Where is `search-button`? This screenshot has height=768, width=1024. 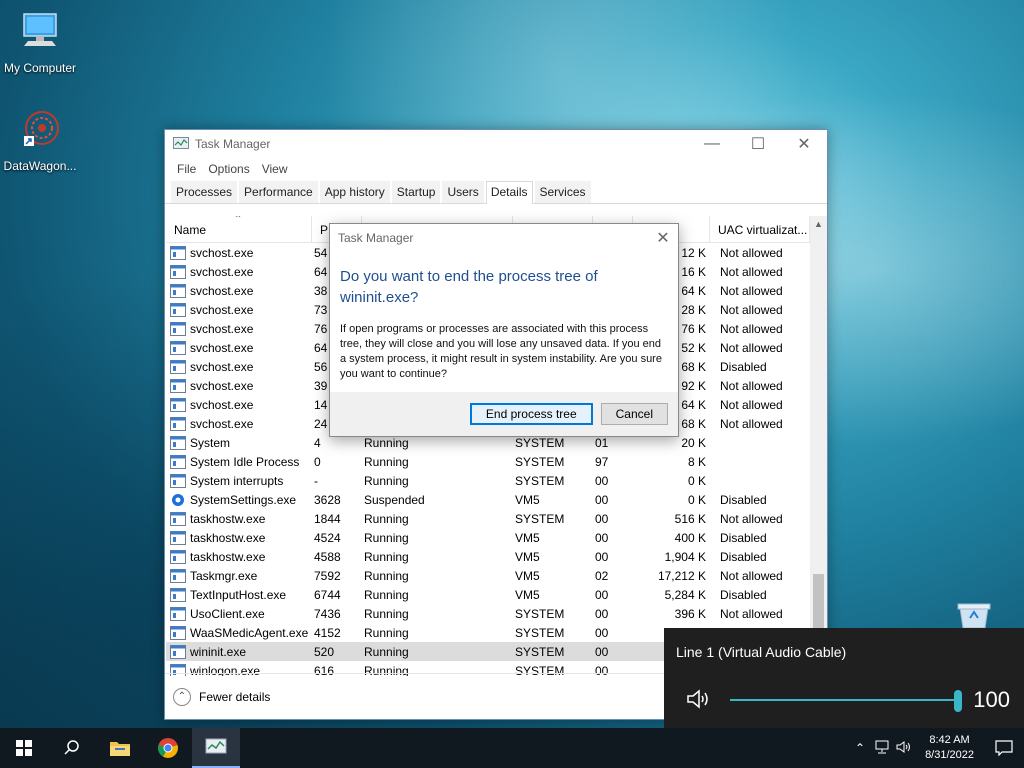 search-button is located at coordinates (72, 748).